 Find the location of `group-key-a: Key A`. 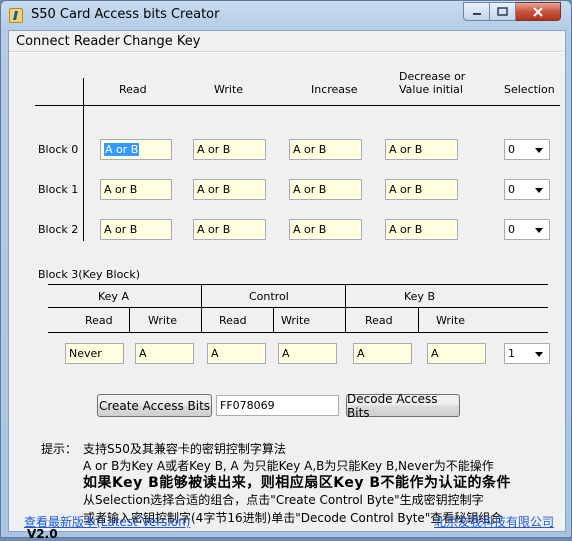

group-key-a: Key A is located at coordinates (113, 296).